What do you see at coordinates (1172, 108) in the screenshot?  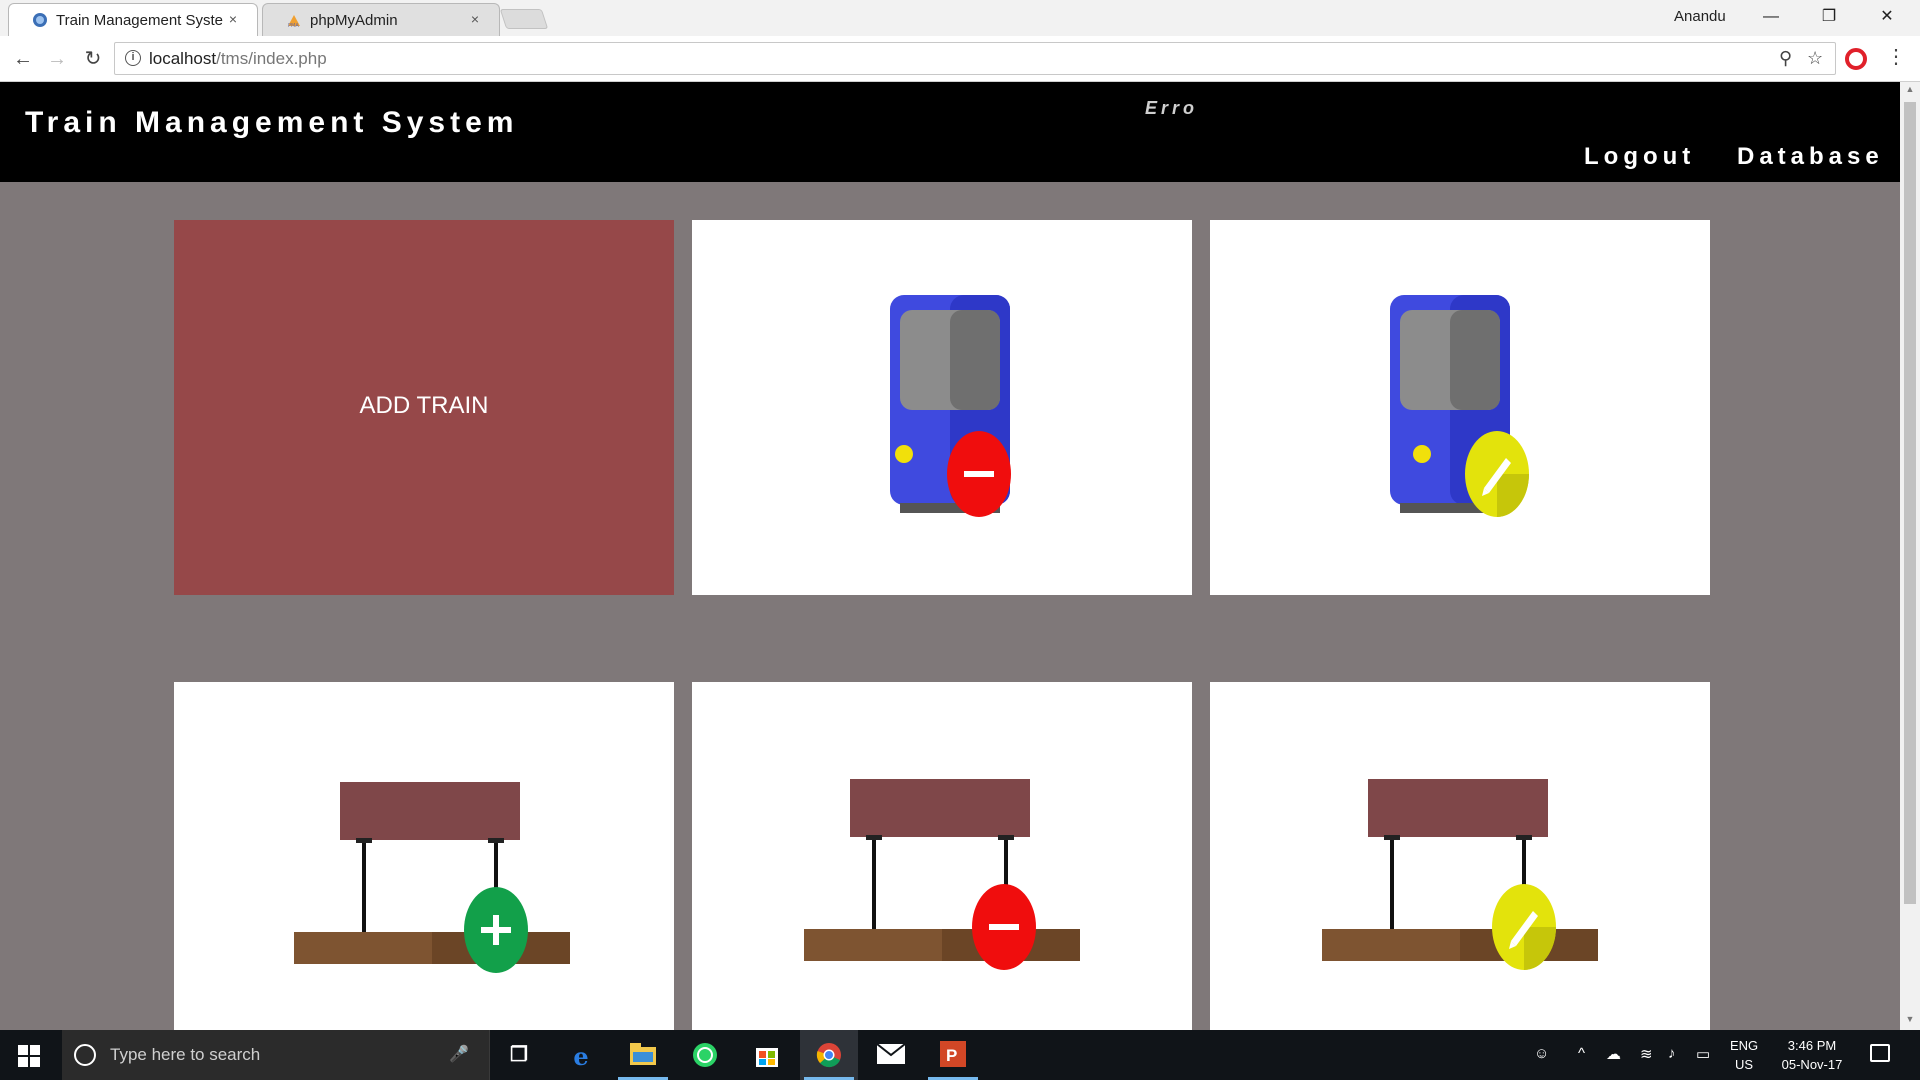 I see `error-text: Erro` at bounding box center [1172, 108].